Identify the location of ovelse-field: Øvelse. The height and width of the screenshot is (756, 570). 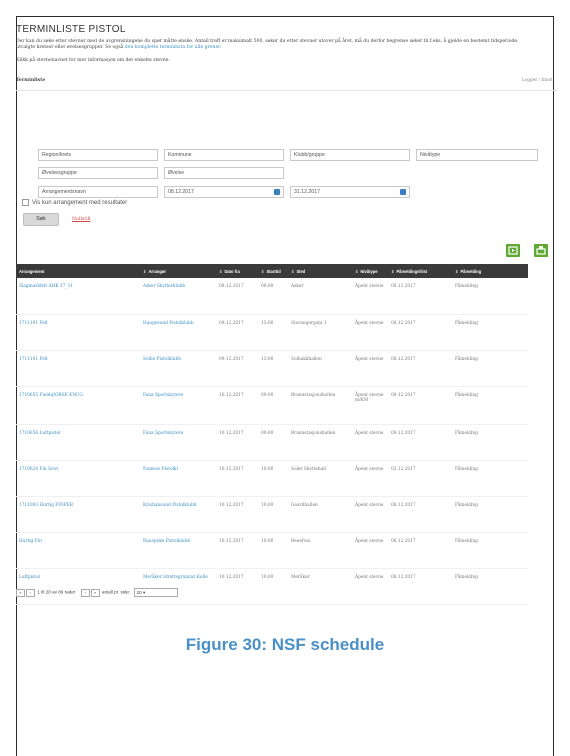
(224, 173).